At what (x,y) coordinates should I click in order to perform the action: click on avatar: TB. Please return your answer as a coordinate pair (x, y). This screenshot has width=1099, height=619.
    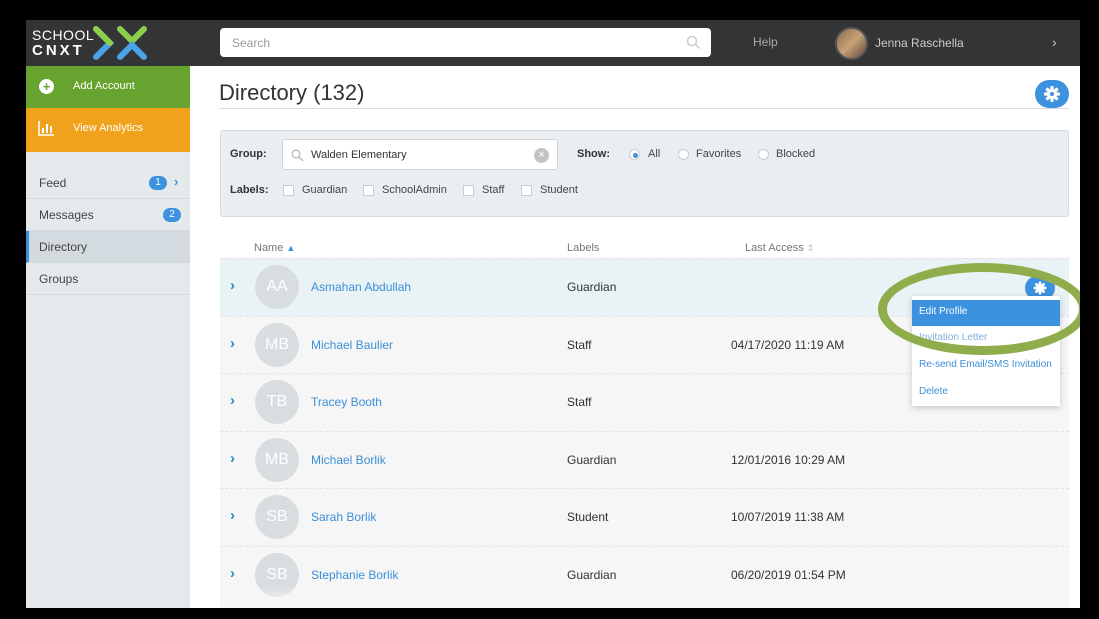
    Looking at the image, I should click on (277, 402).